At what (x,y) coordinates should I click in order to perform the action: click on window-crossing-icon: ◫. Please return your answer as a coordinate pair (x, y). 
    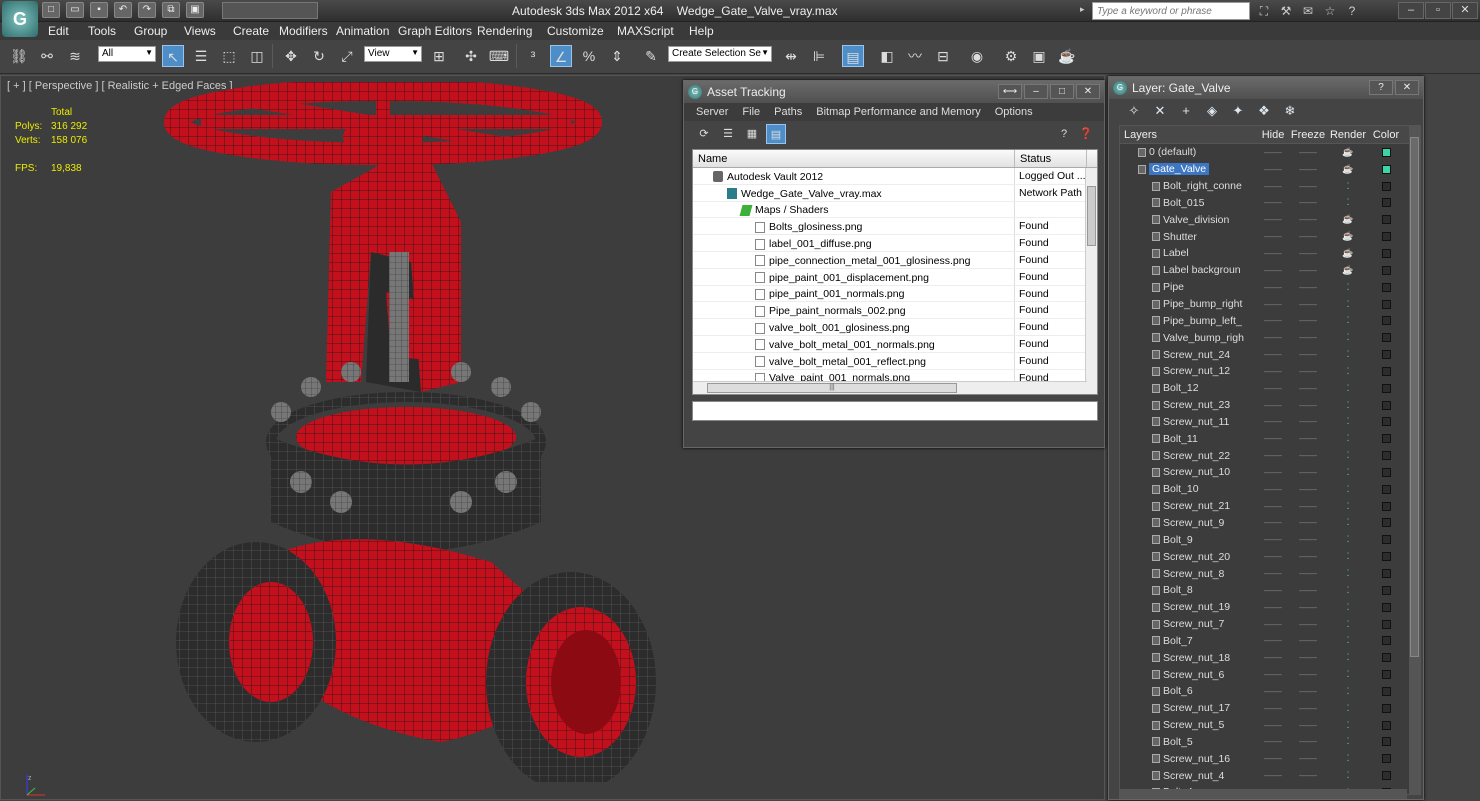
    Looking at the image, I should click on (257, 56).